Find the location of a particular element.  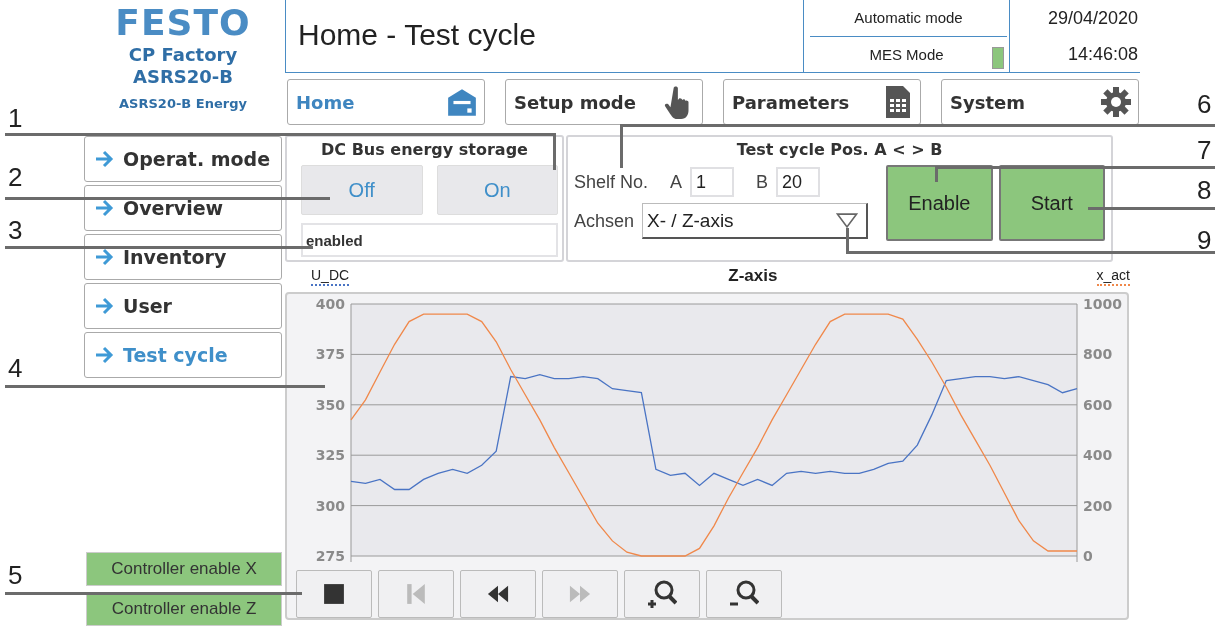

callout-number: 3 is located at coordinates (15, 230).